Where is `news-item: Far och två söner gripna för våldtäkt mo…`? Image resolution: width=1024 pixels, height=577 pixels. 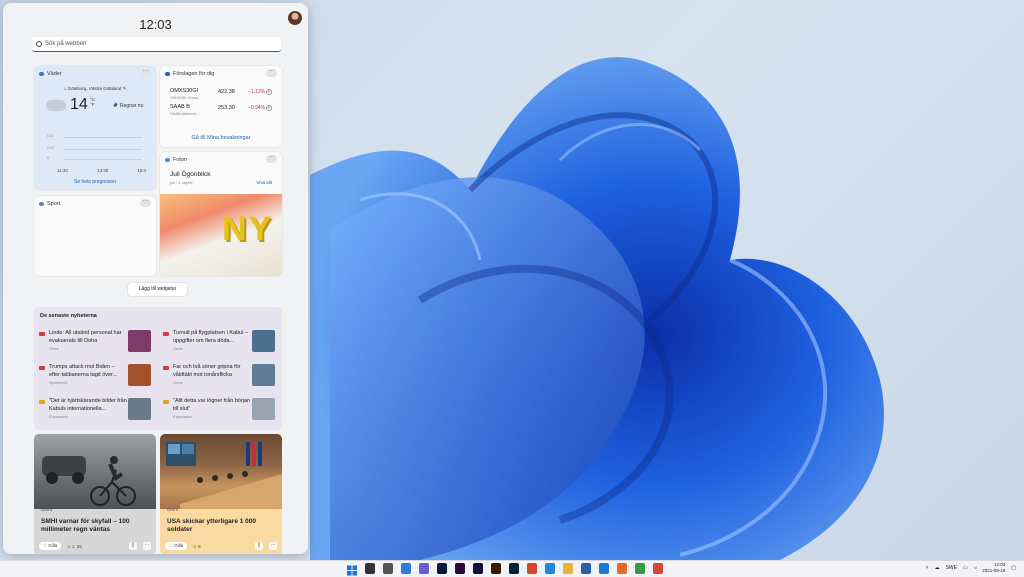
news-item: Far och två söner gripna för våldtäkt mo… is located at coordinates (221, 379).